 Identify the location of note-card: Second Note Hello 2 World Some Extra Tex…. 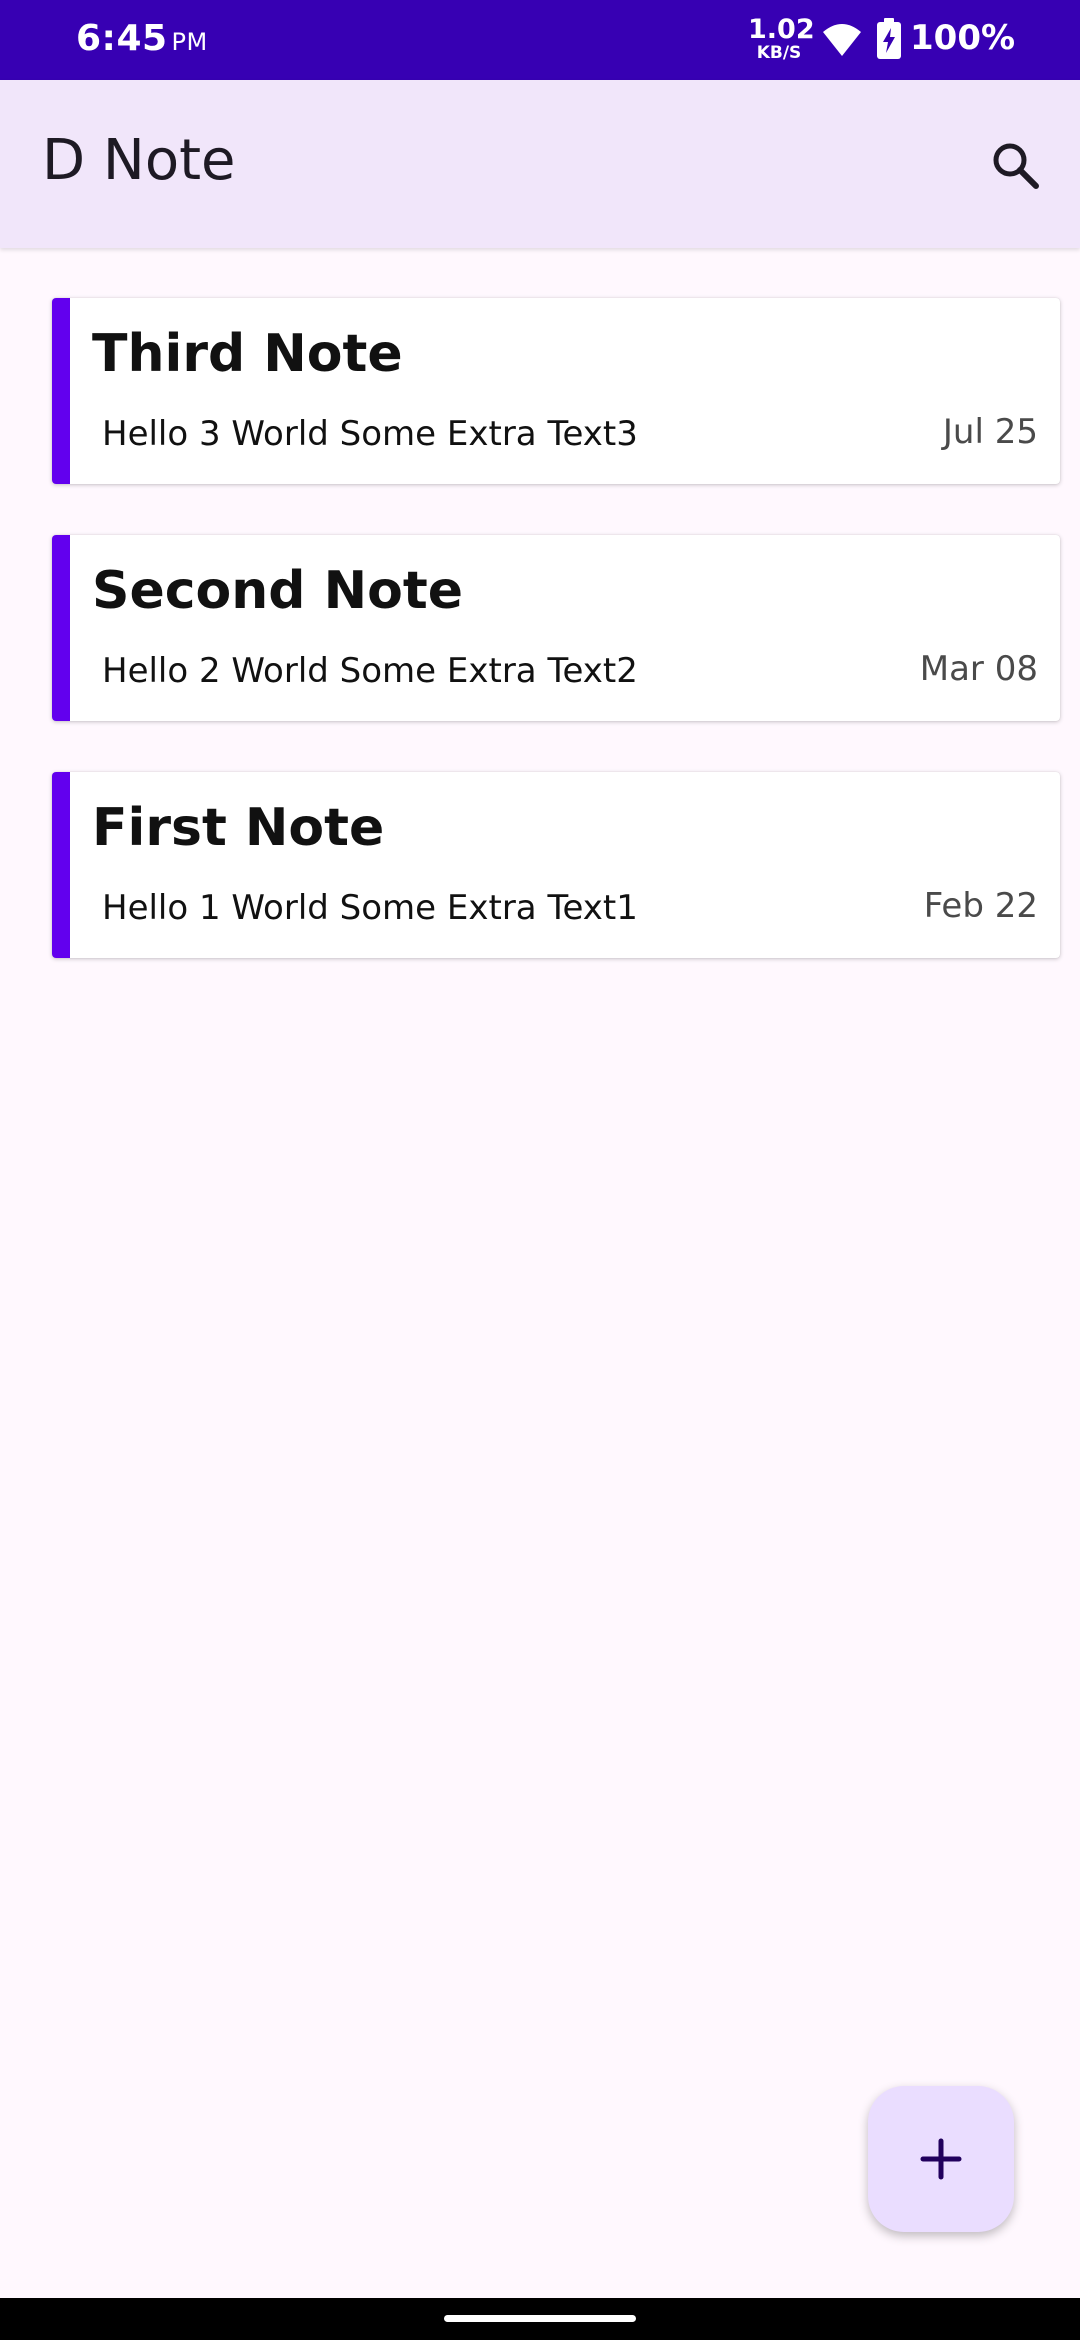
(556, 628).